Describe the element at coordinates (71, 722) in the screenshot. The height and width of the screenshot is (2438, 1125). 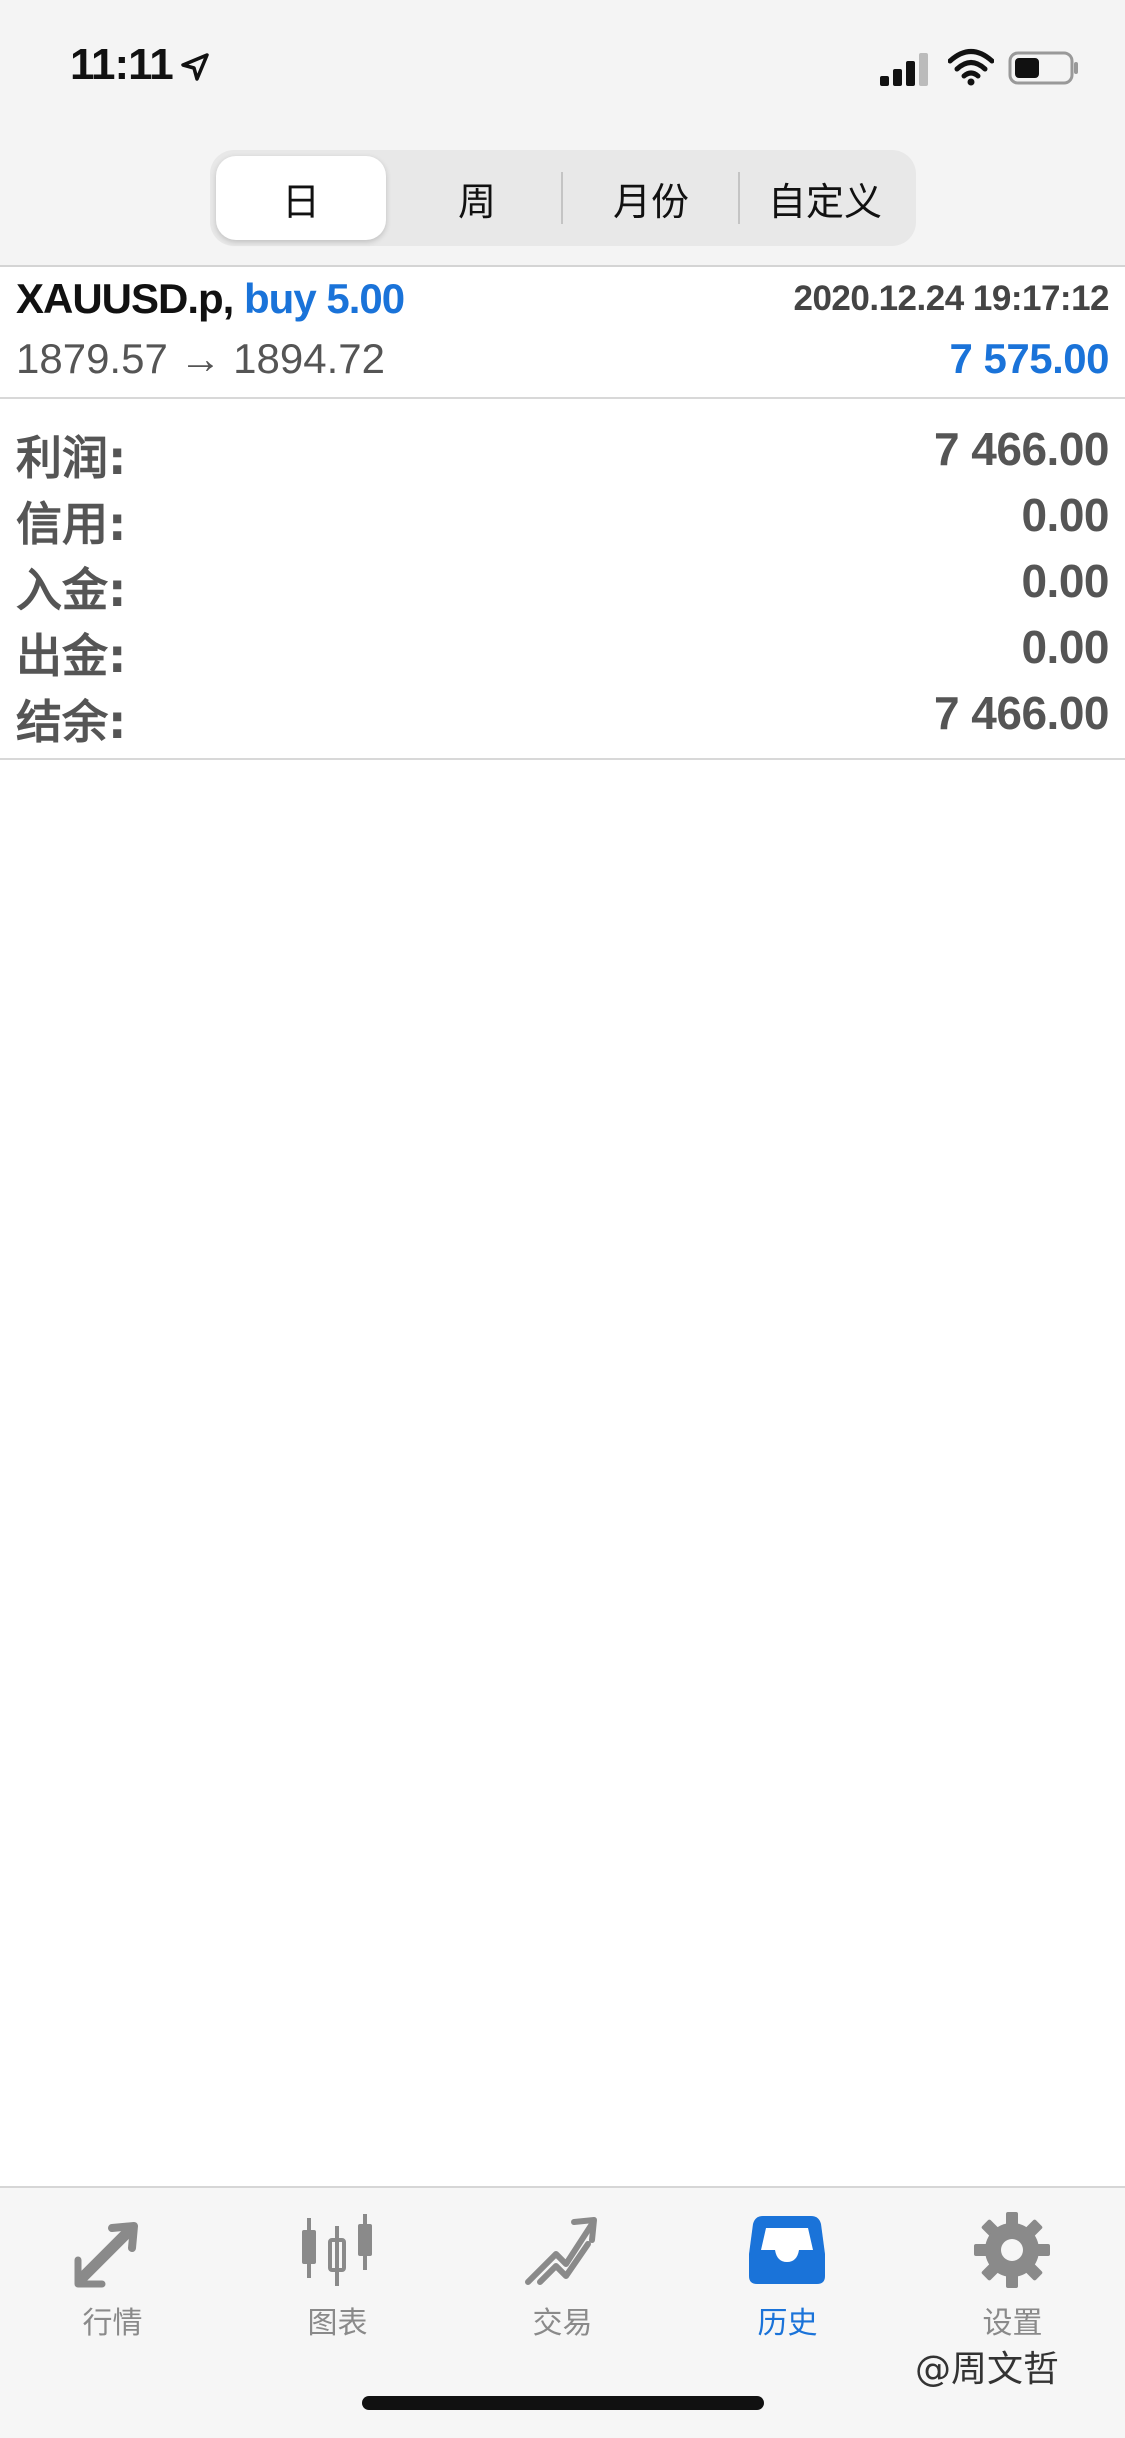
I see `summary-label: 结余:` at that location.